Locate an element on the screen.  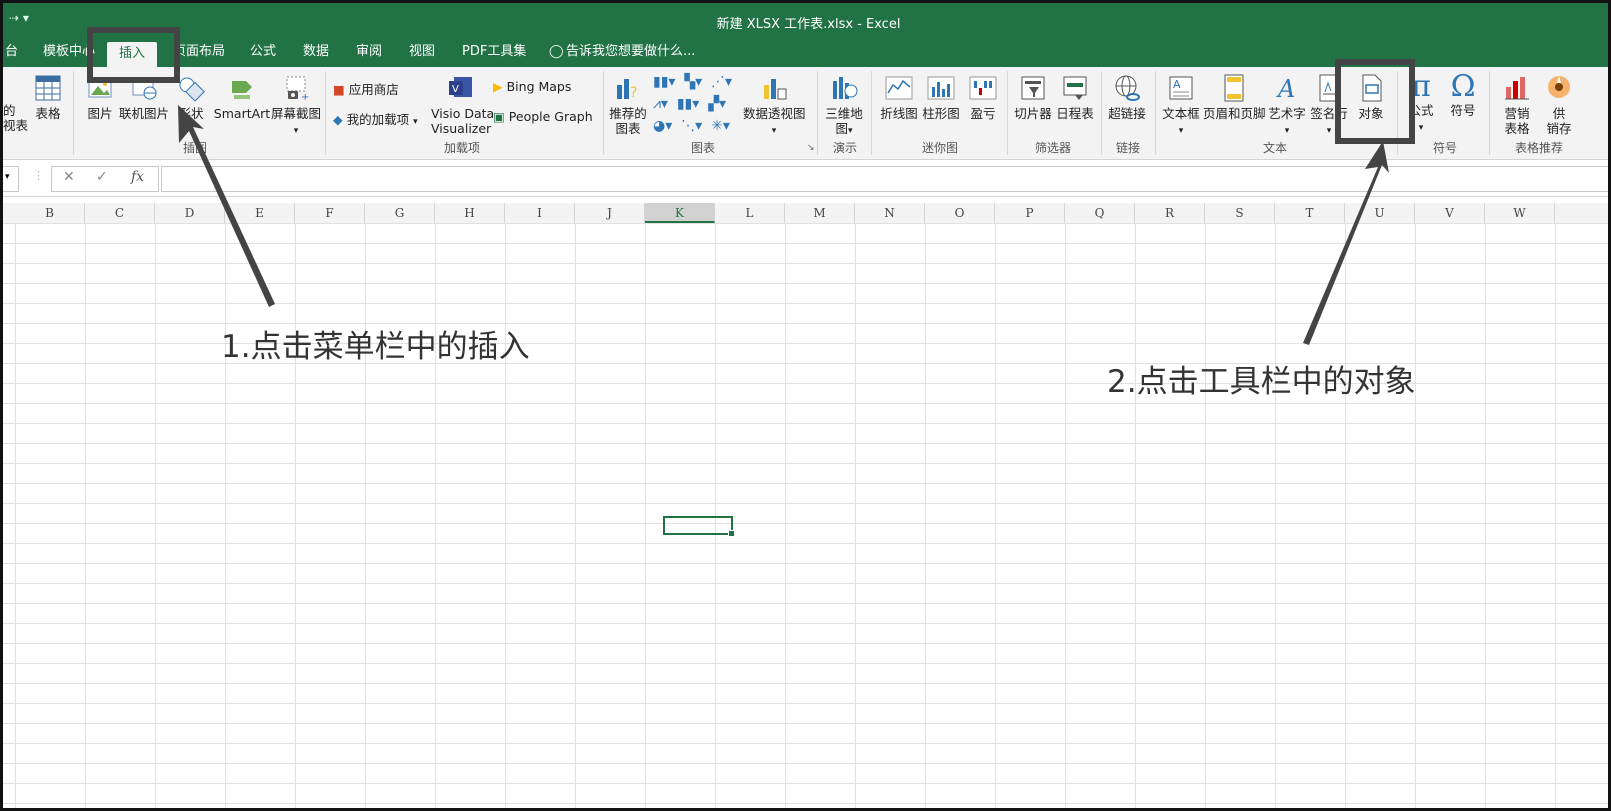
annotation-step1: 1.点击菜单栏中的插入 is located at coordinates (375, 347).